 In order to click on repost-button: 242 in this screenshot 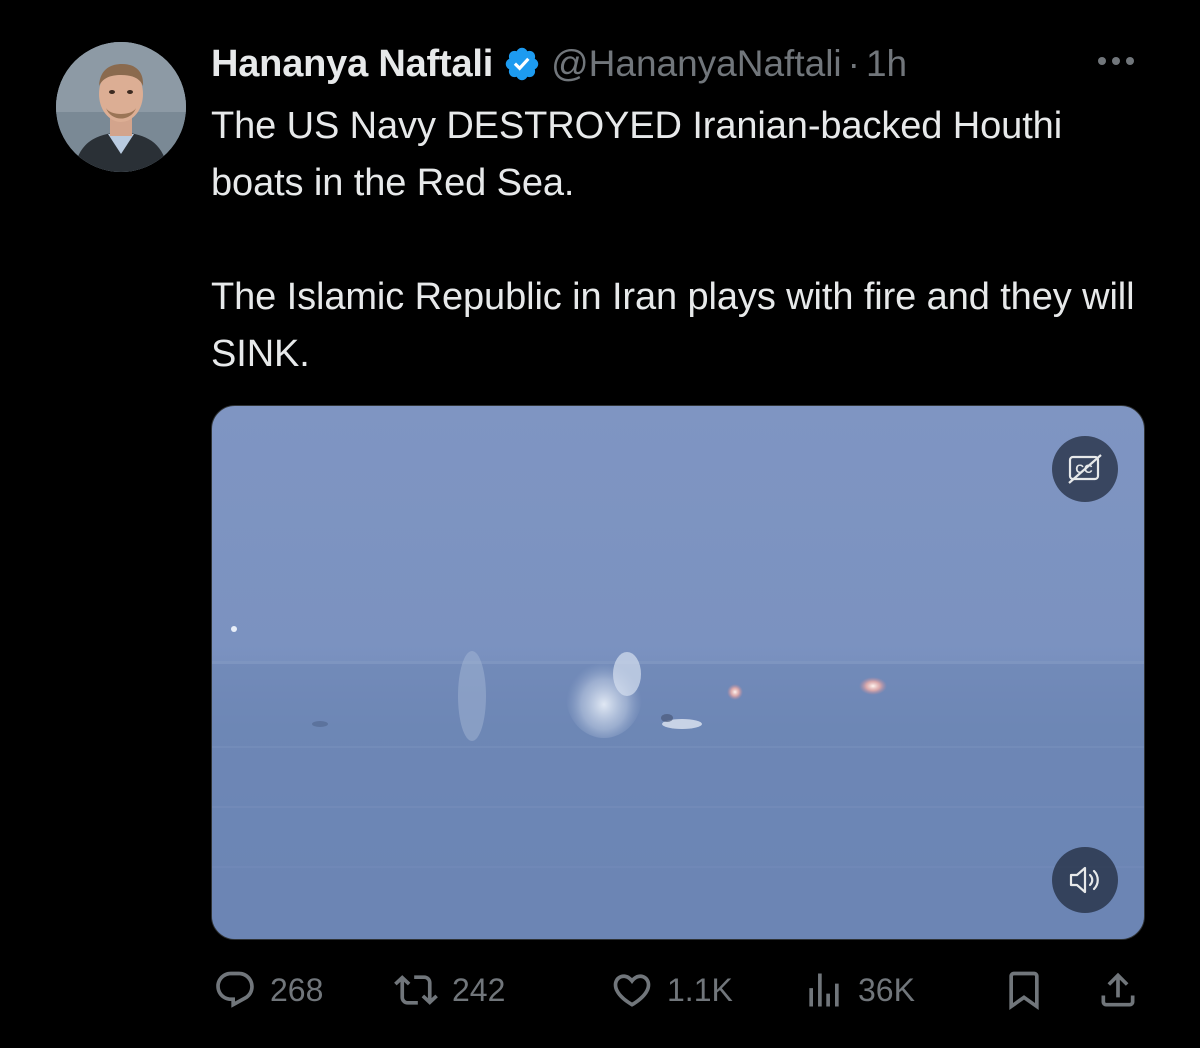, I will do `click(448, 990)`.